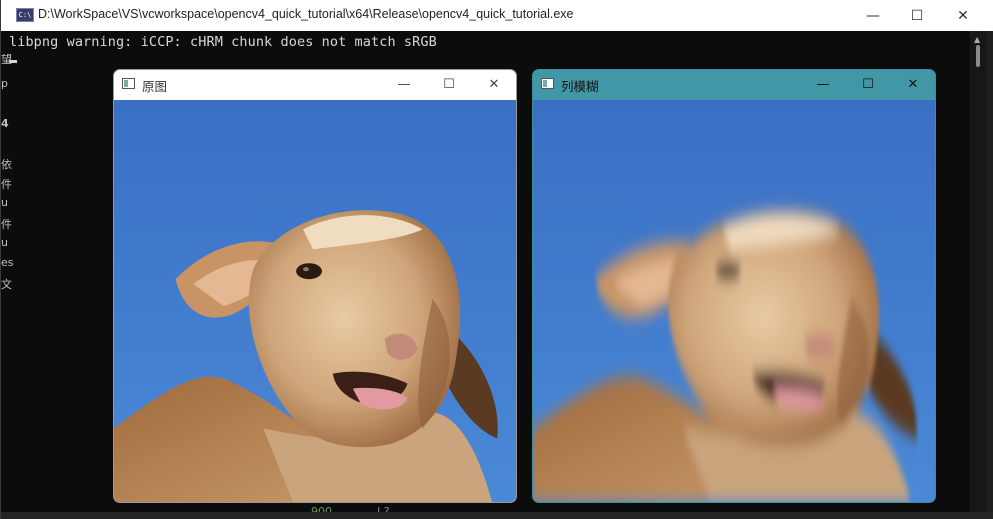 The image size is (993, 519). What do you see at coordinates (580, 86) in the screenshot?
I see `window-title: 列模糊` at bounding box center [580, 86].